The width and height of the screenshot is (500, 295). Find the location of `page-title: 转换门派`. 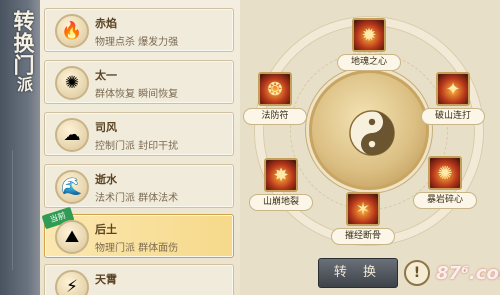

page-title: 转换门派 is located at coordinates (20, 51).